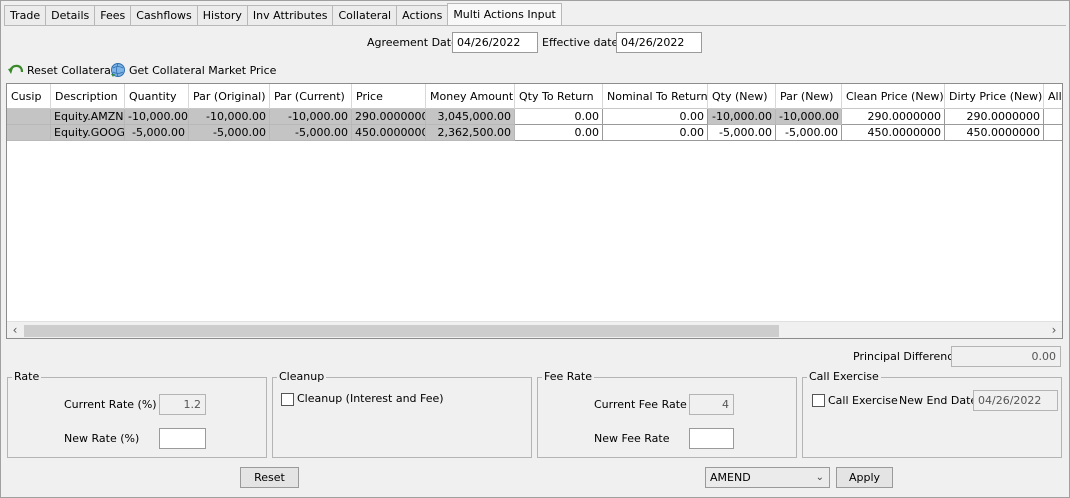 The width and height of the screenshot is (1070, 498). Describe the element at coordinates (809, 96) in the screenshot. I see `column-header-par-new: Par (New)` at that location.